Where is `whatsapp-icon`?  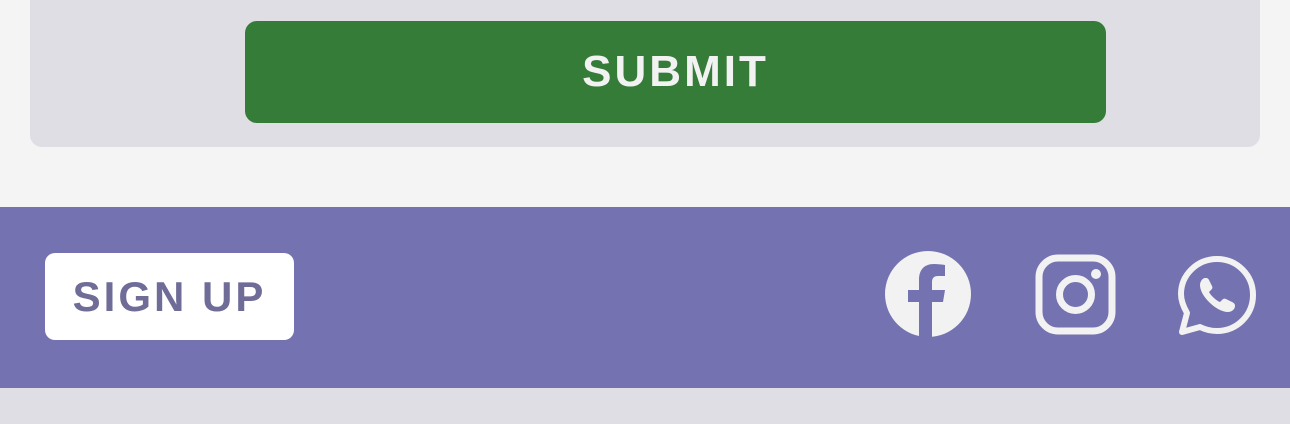
whatsapp-icon is located at coordinates (1217, 295).